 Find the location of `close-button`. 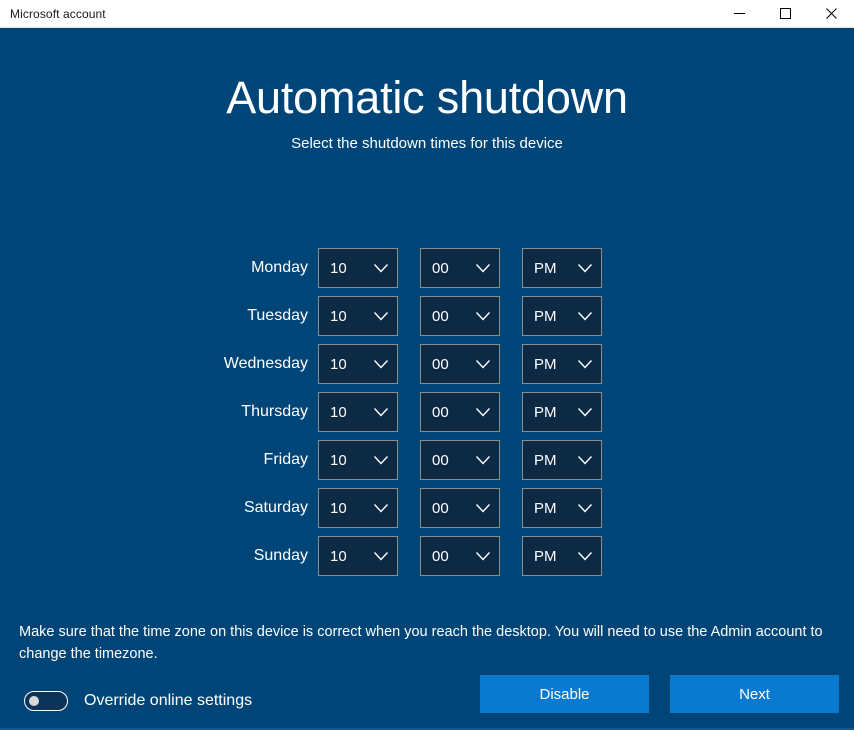

close-button is located at coordinates (831, 14).